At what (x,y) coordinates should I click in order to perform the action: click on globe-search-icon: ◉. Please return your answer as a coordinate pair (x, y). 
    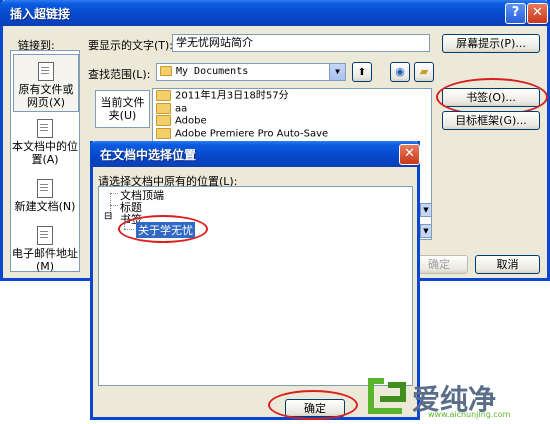
    Looking at the image, I should click on (400, 71).